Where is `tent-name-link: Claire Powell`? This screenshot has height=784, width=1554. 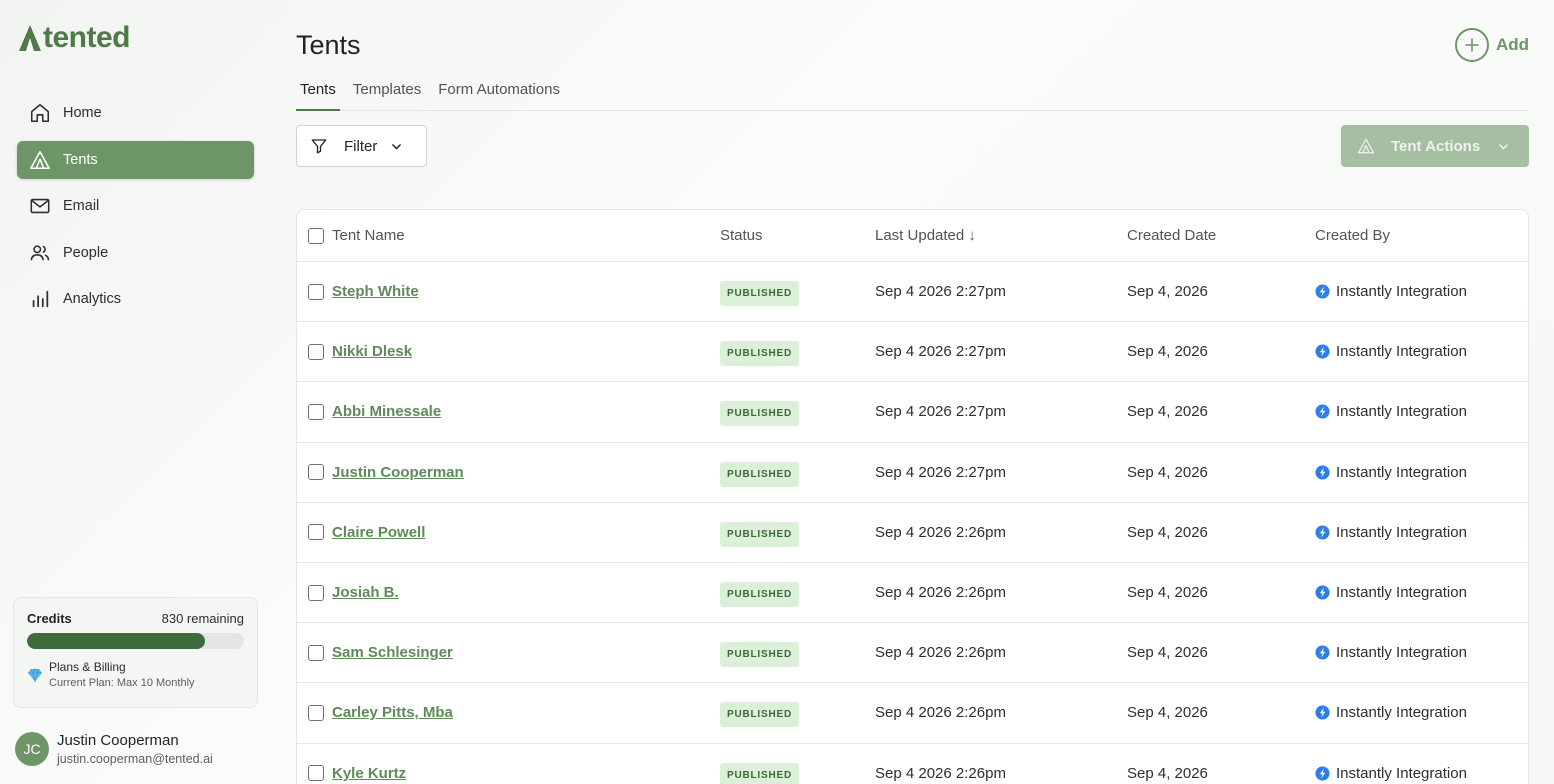
tent-name-link: Claire Powell is located at coordinates (378, 532).